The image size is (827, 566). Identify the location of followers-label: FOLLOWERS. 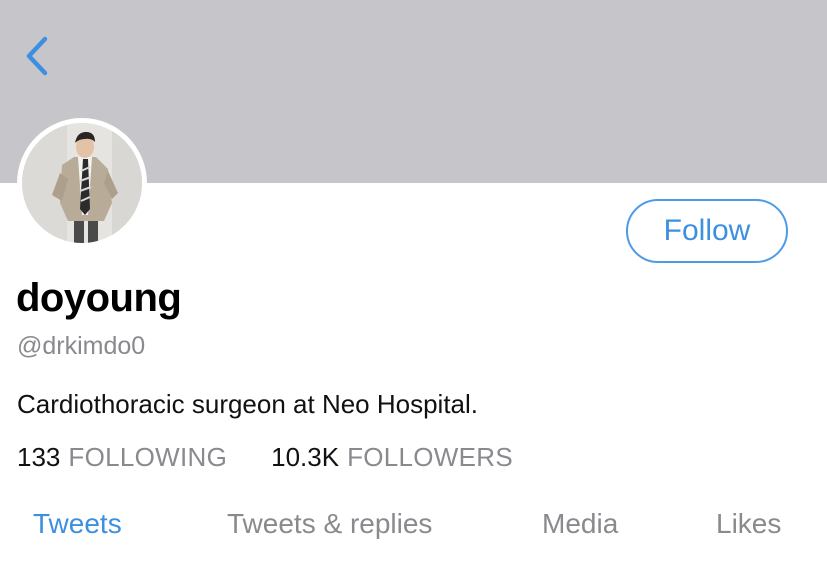
(430, 457).